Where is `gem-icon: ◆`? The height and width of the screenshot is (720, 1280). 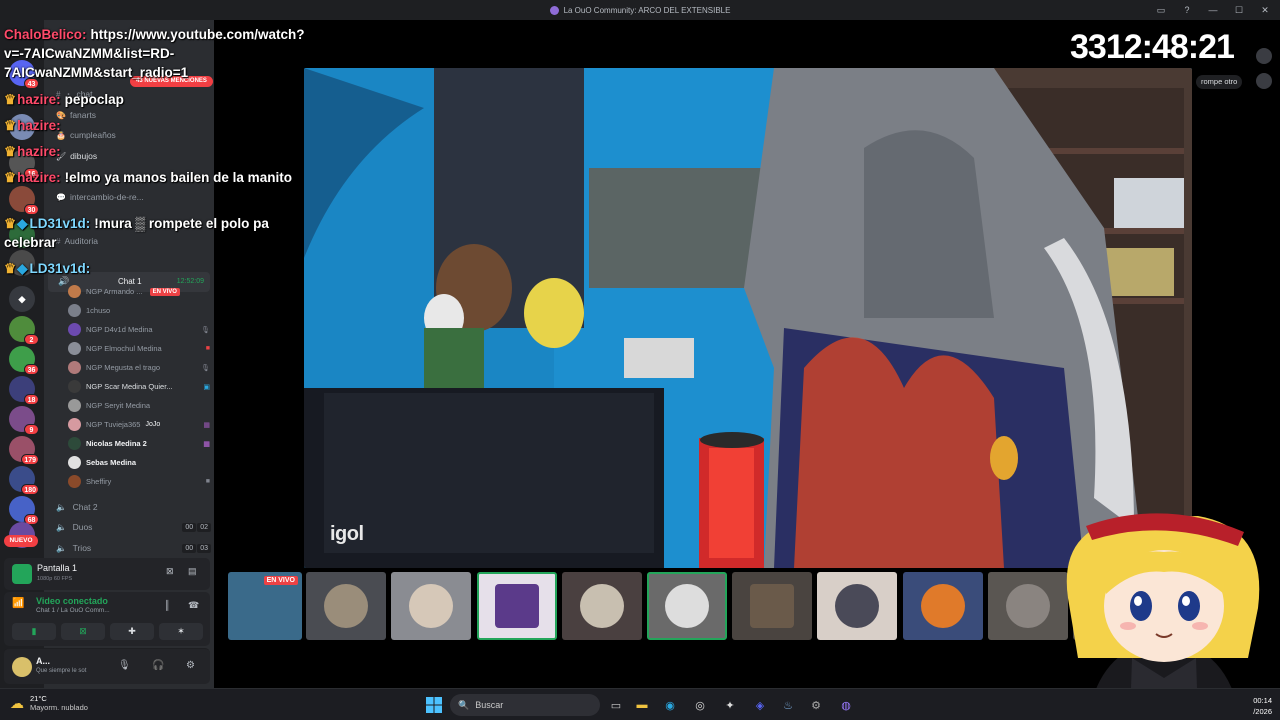 gem-icon: ◆ is located at coordinates (22, 268).